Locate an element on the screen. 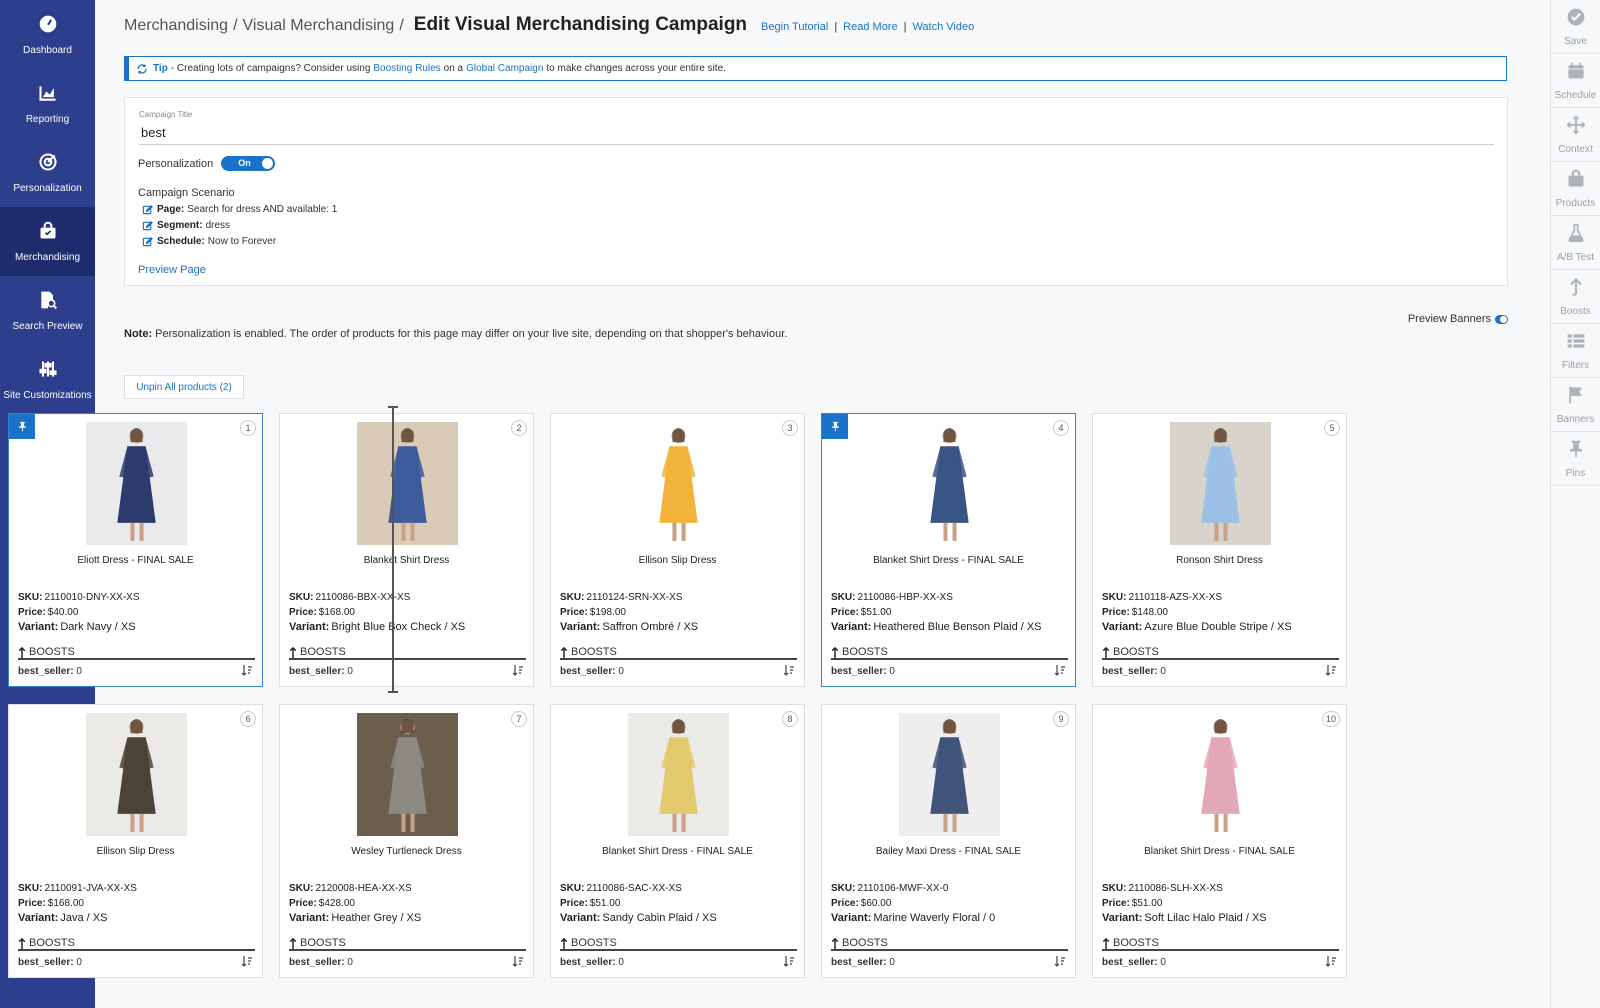 This screenshot has height=1008, width=1600. boosts-label: BOOSTS is located at coordinates (1136, 943).